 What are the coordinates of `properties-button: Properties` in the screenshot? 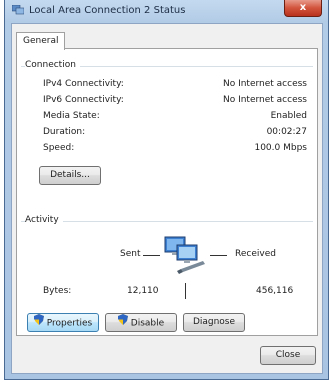 It's located at (63, 322).